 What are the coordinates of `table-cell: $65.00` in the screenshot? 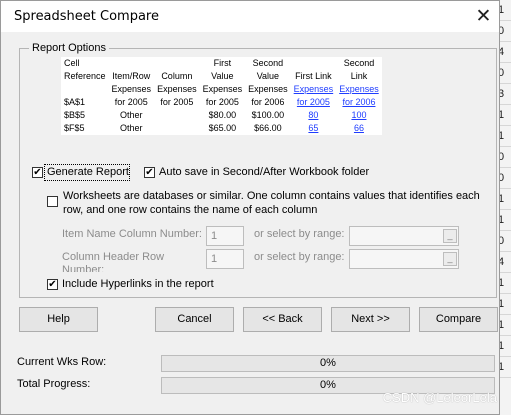 It's located at (222, 128).